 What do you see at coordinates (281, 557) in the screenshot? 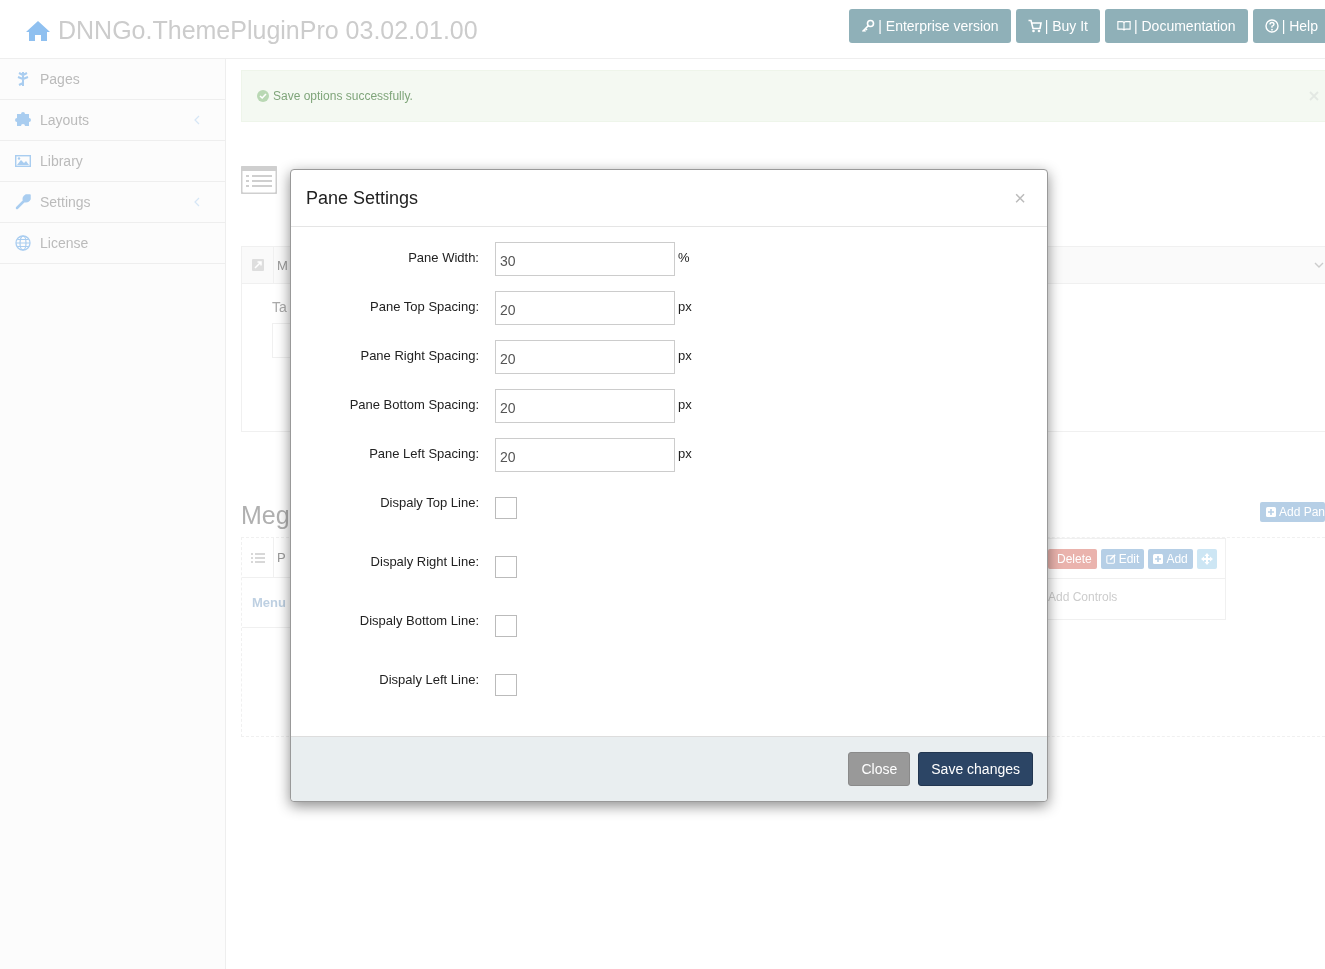
I see `panel-title: P` at bounding box center [281, 557].